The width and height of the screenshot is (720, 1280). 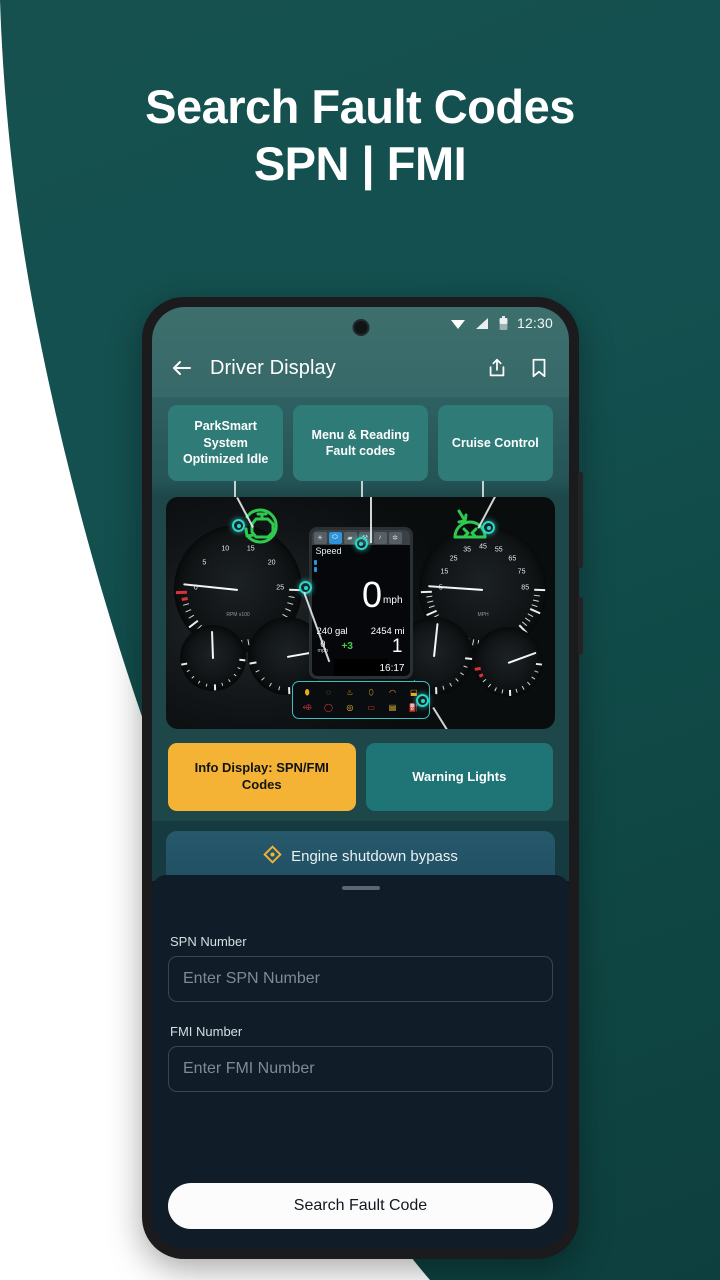 I want to click on turbo-boost-gauge, so click(x=508, y=662).